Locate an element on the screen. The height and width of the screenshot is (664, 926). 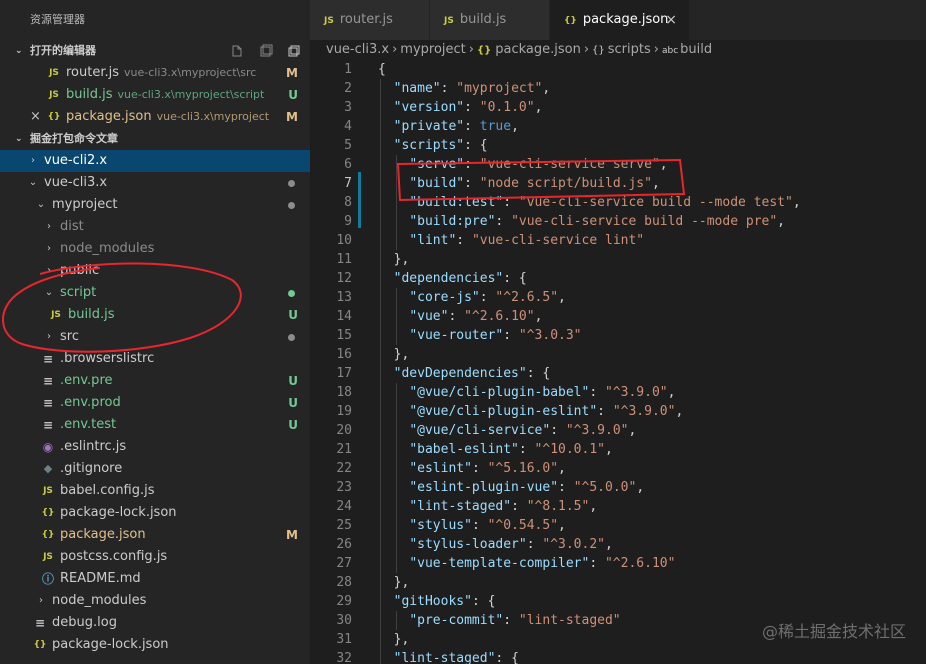
tree-item-vue-cli2: › vue-cli2.x is located at coordinates (155, 161).